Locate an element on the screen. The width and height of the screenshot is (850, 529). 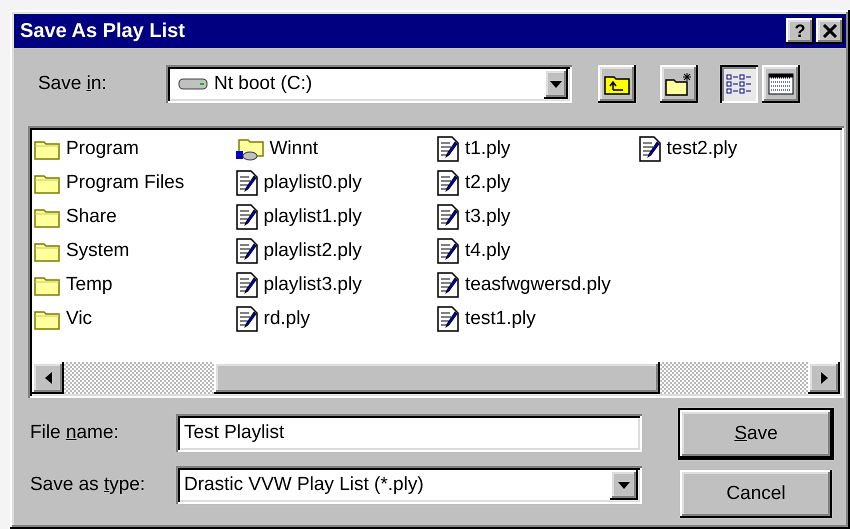
scroll-thumb is located at coordinates (437, 378).